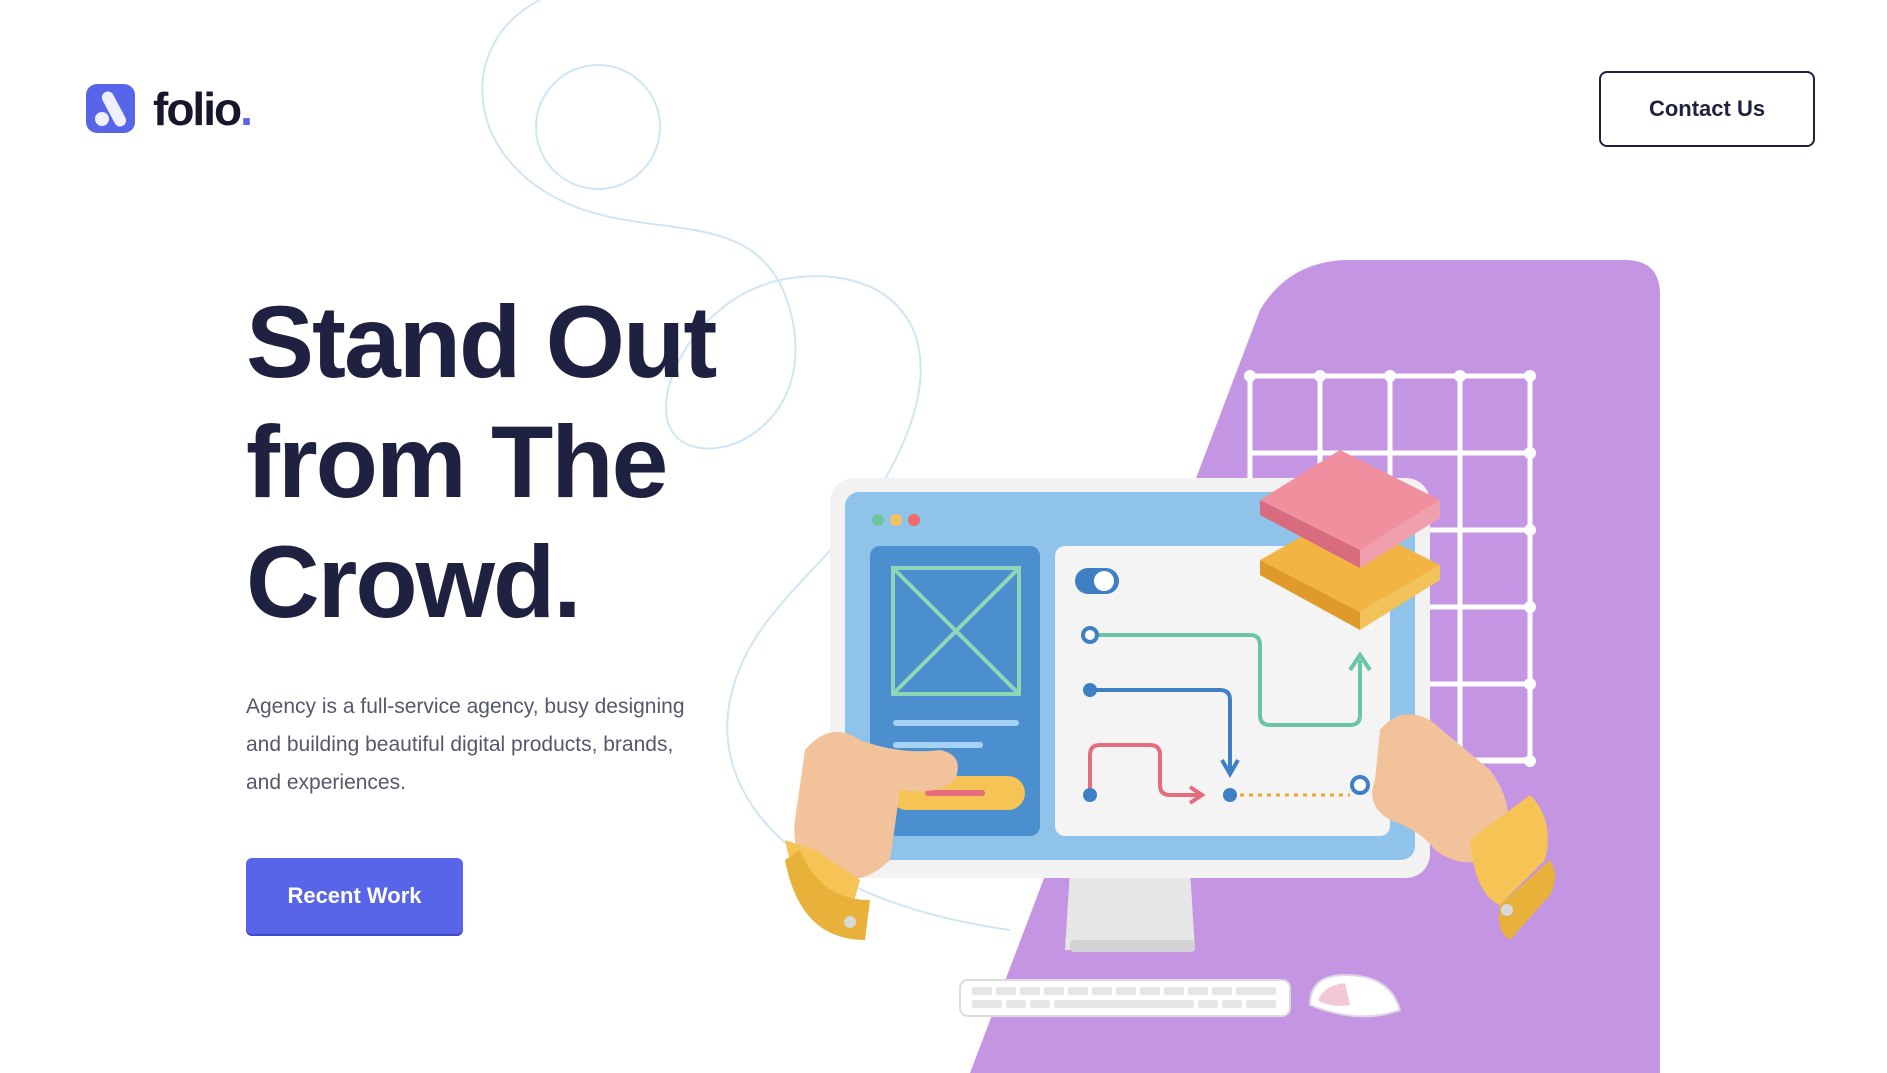 The height and width of the screenshot is (1073, 1887). What do you see at coordinates (354, 896) in the screenshot?
I see `recent-work-button: Recent Work` at bounding box center [354, 896].